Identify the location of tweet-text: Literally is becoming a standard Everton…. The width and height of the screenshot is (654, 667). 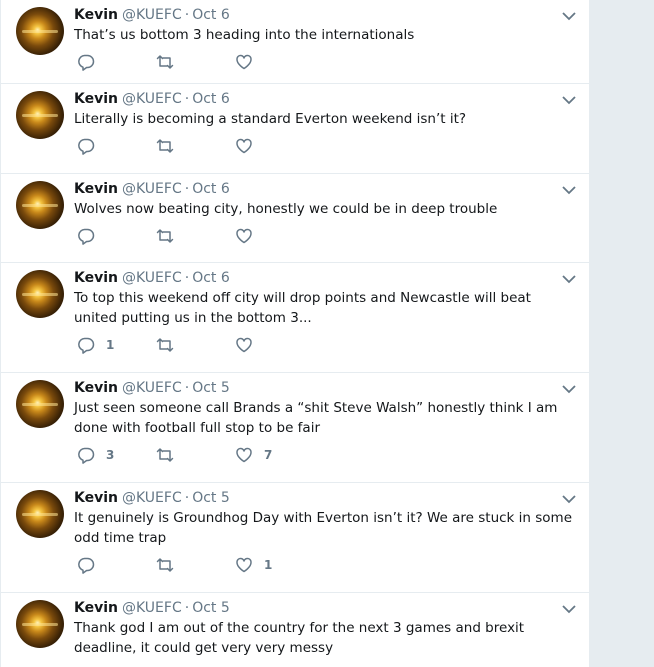
(270, 119).